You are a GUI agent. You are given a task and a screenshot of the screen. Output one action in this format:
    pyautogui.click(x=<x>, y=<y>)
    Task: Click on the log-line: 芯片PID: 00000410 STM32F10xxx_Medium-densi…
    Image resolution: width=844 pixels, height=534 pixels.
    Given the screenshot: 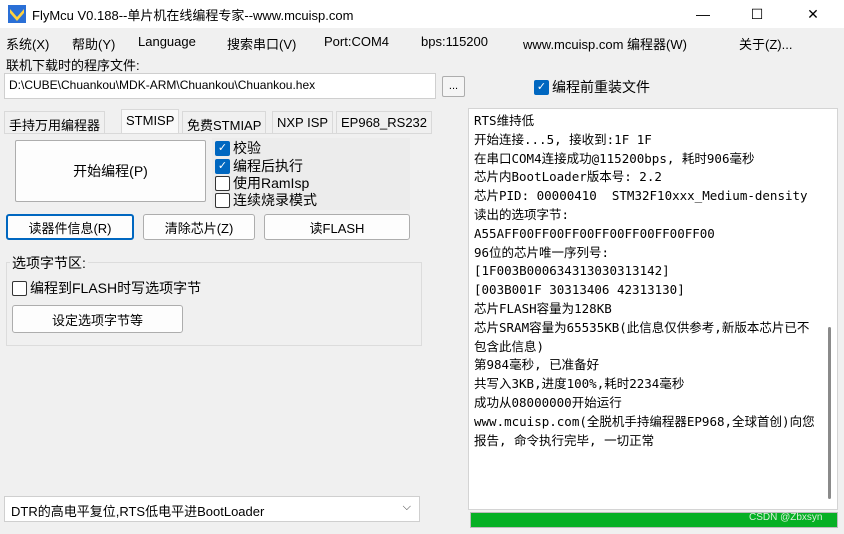 What is the action you would take?
    pyautogui.click(x=641, y=196)
    